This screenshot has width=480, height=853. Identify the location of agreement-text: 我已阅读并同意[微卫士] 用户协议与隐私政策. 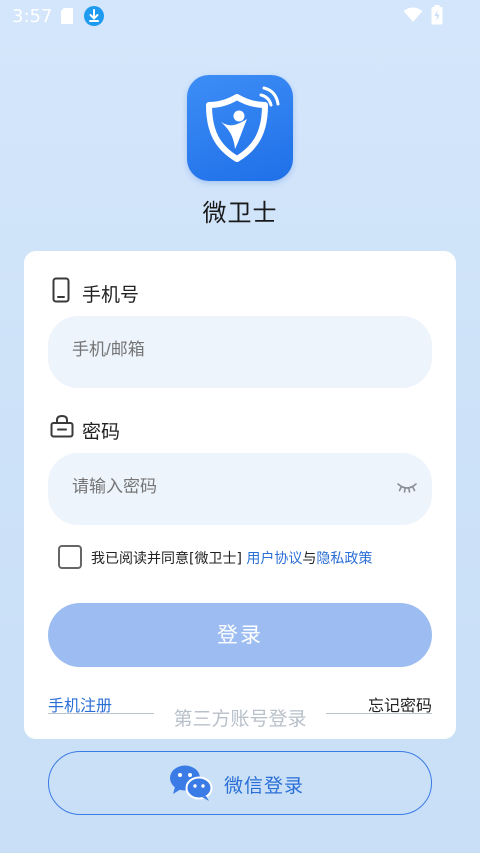
(231, 558).